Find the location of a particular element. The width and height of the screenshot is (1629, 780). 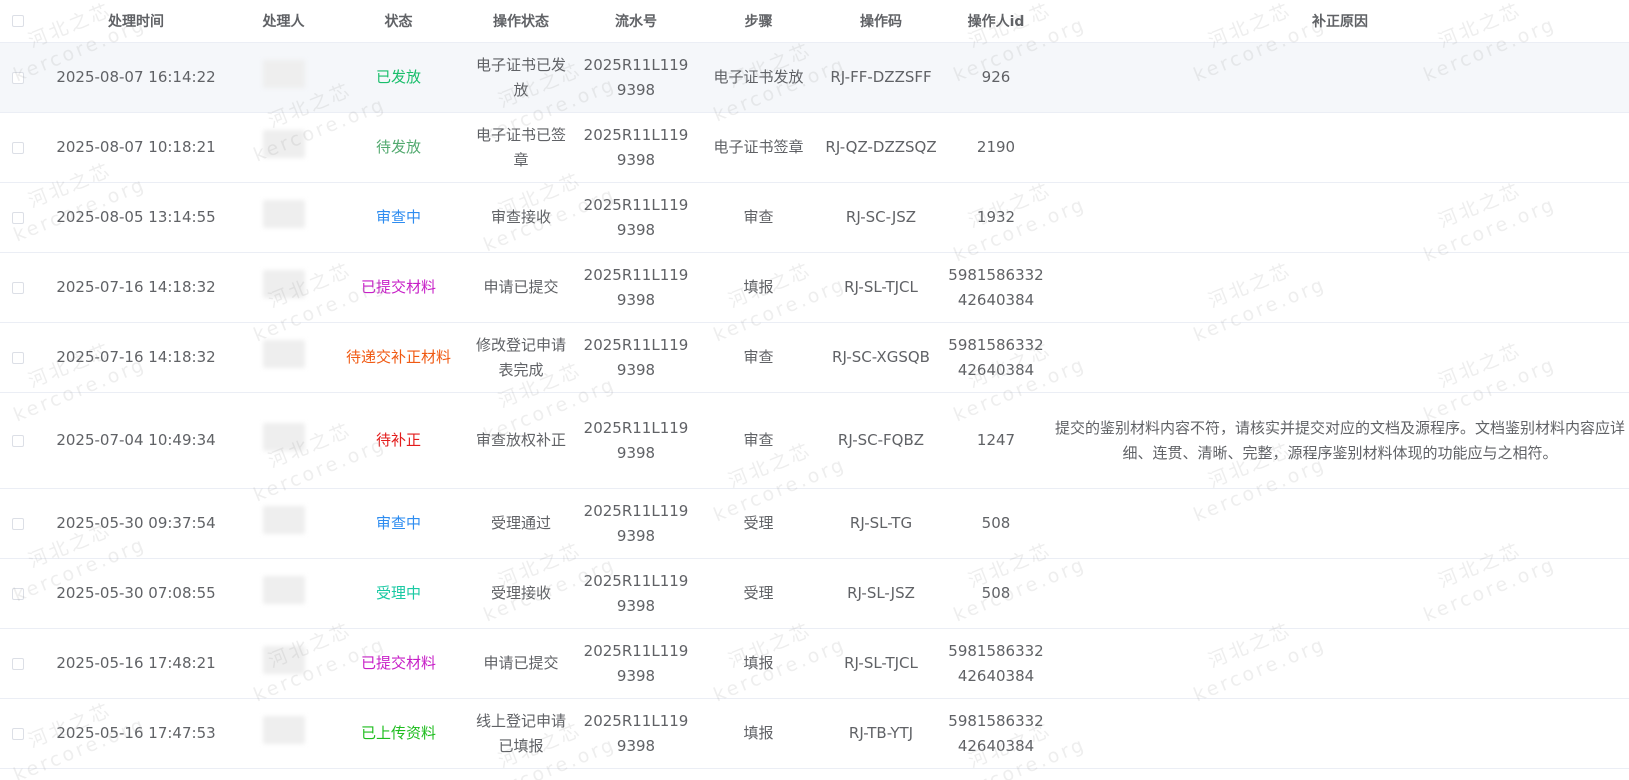

cell-status: 待递交补正材料 is located at coordinates (398, 357).